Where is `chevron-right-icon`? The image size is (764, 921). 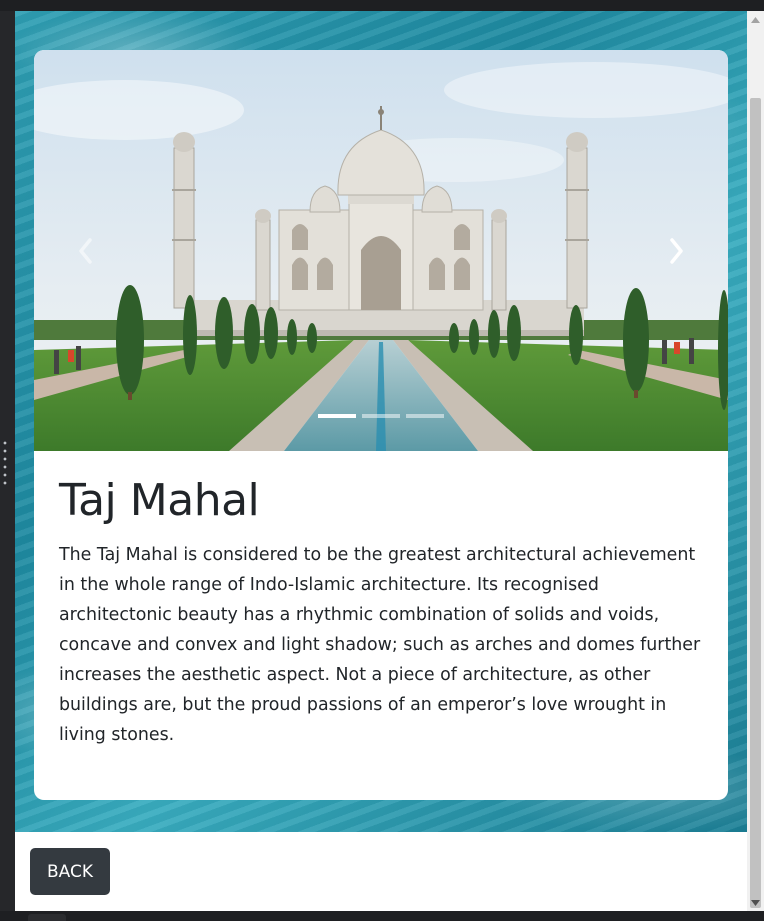 chevron-right-icon is located at coordinates (676, 251).